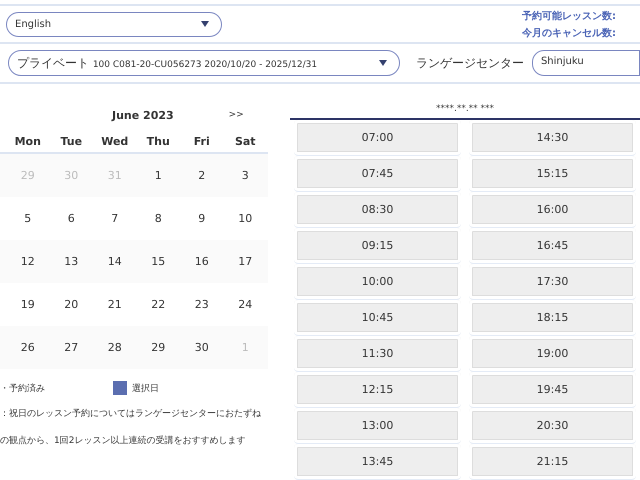 Image resolution: width=640 pixels, height=480 pixels. I want to click on calendar-day: 3, so click(245, 175).